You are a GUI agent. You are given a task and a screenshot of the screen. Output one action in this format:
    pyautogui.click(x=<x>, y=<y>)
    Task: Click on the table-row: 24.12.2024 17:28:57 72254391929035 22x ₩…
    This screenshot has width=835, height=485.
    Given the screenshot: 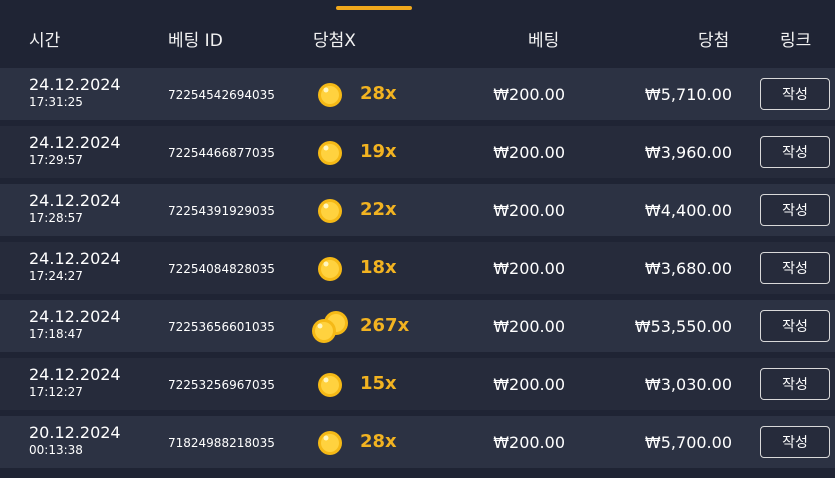 What is the action you would take?
    pyautogui.click(x=417, y=210)
    